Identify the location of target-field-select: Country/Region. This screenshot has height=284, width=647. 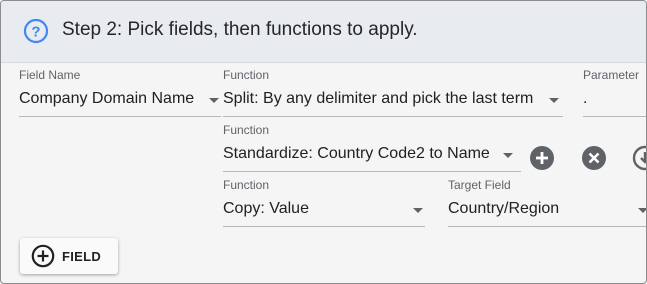
(547, 212).